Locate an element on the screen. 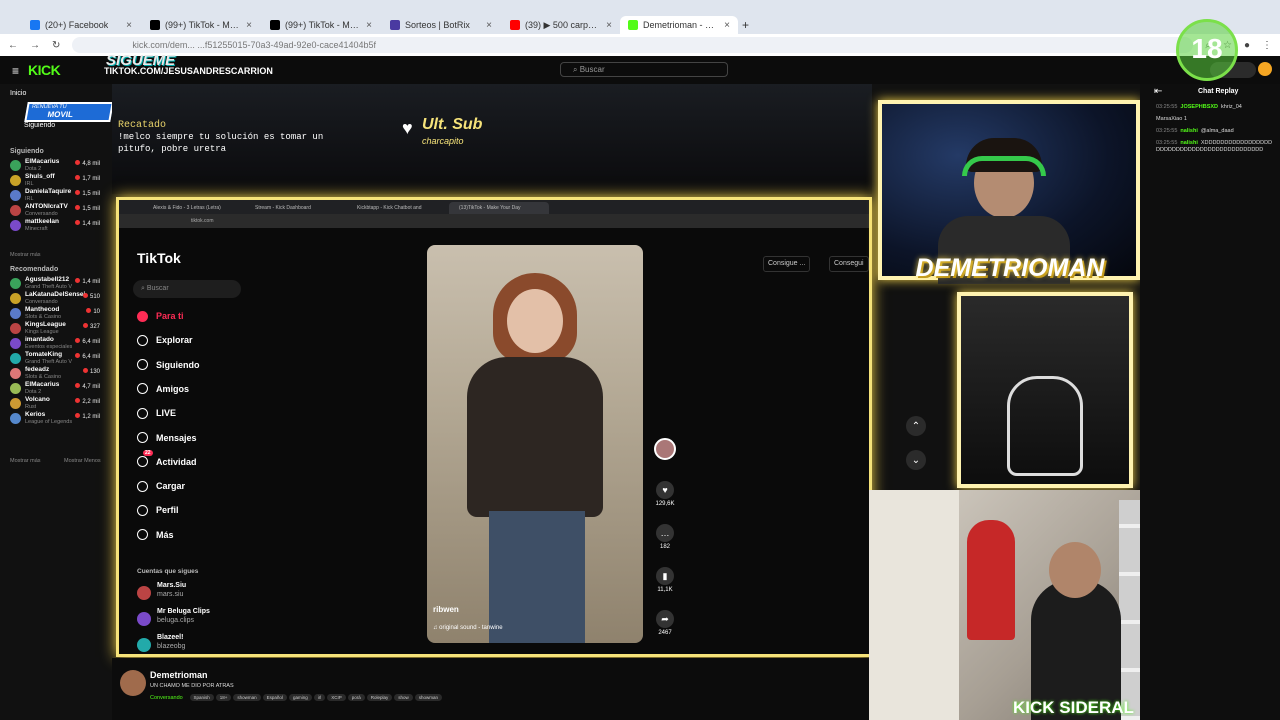 This screenshot has height=720, width=1280. followed-account: Mars.Siu mars.siu is located at coordinates (192, 594).